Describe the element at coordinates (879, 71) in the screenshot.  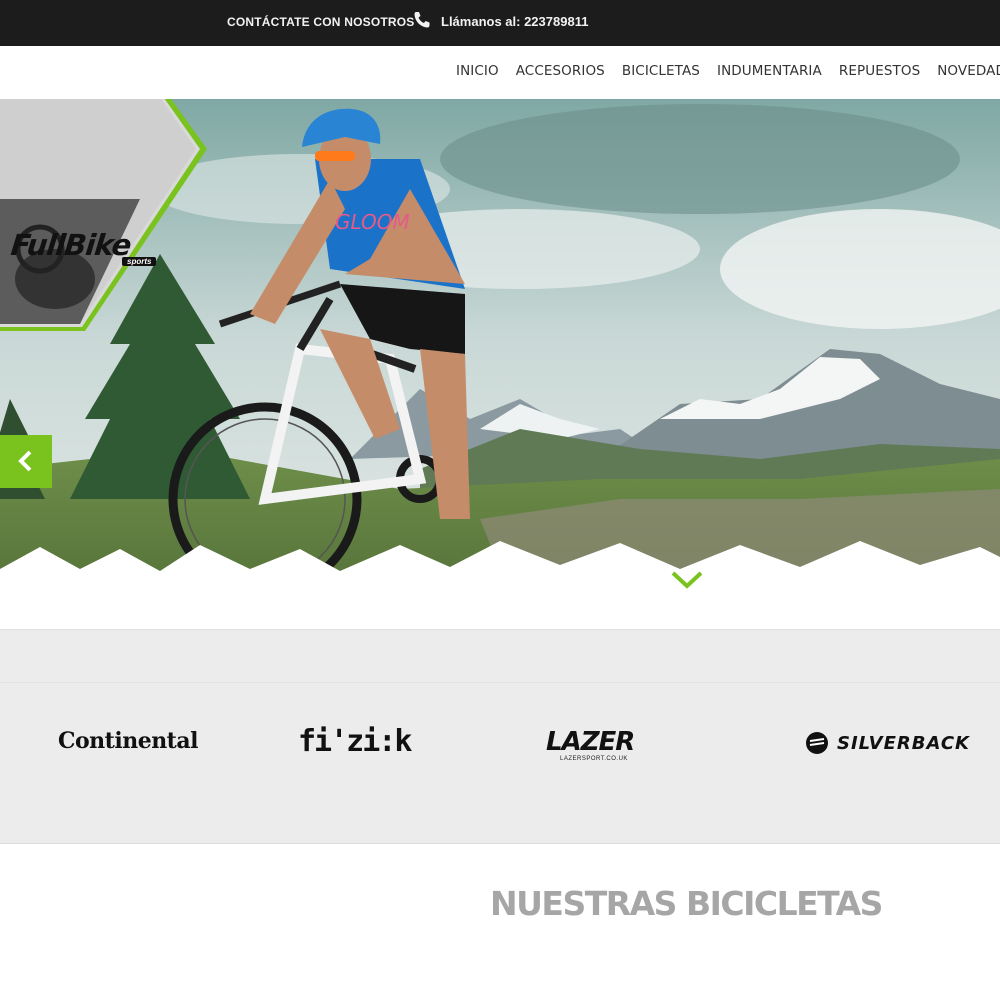
I see `nav-item-repuestos: REPUESTOS` at that location.